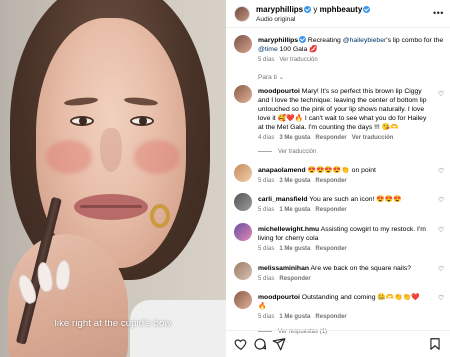 Image resolution: width=450 pixels, height=357 pixels. I want to click on bookmark-icon, so click(435, 344).